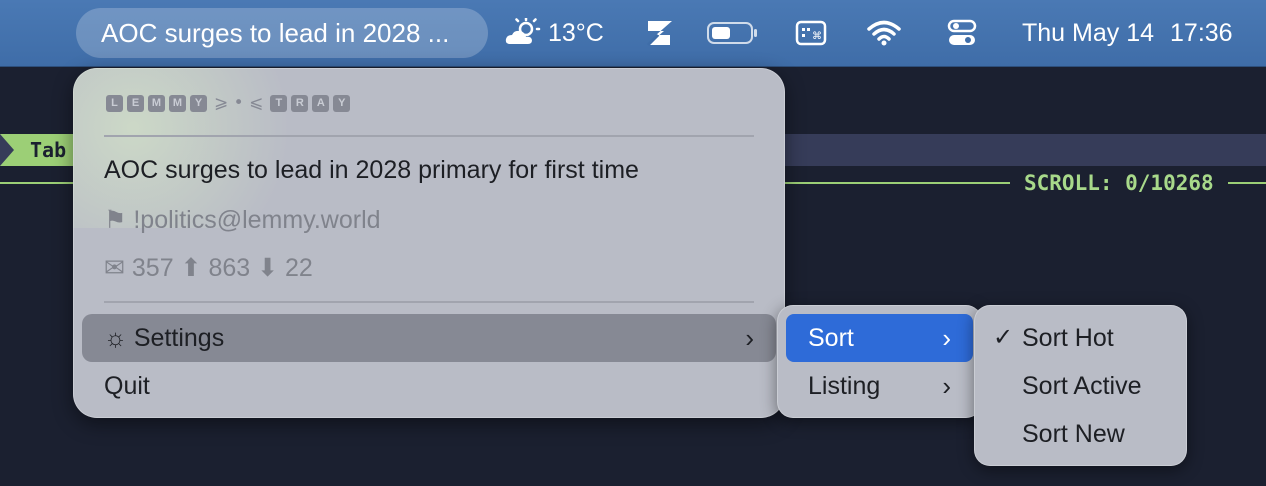 Image resolution: width=1266 pixels, height=486 pixels. What do you see at coordinates (831, 338) in the screenshot?
I see `sort-label: Sort` at bounding box center [831, 338].